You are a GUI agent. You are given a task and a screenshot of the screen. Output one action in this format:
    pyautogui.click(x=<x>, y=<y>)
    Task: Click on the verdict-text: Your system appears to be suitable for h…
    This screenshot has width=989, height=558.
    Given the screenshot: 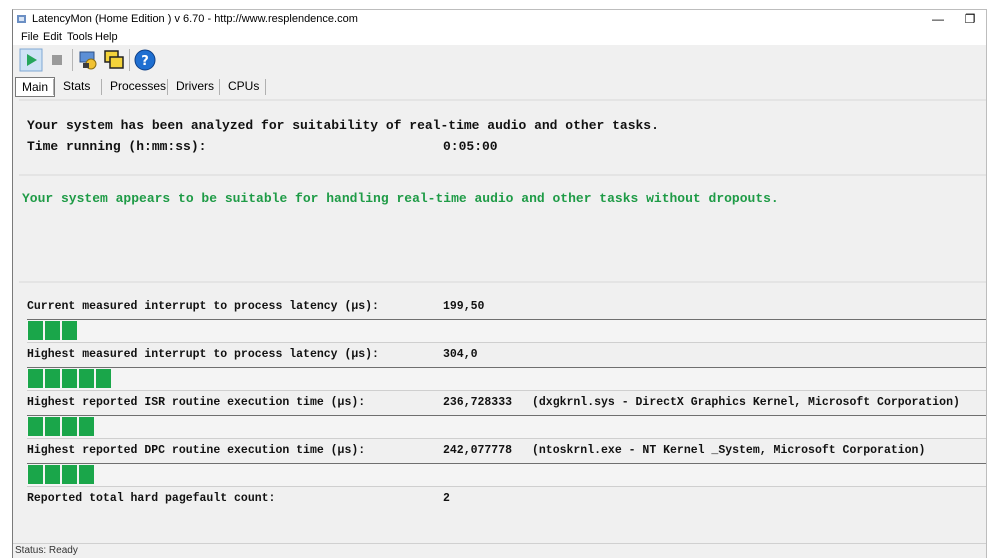 What is the action you would take?
    pyautogui.click(x=400, y=198)
    